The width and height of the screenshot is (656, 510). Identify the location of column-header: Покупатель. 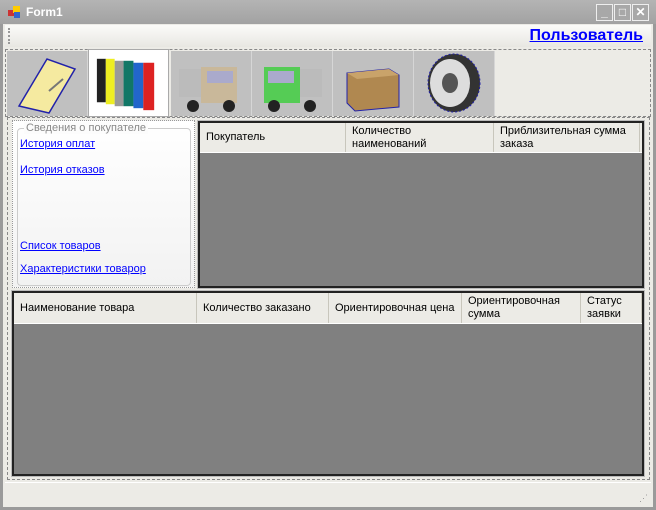
(273, 137).